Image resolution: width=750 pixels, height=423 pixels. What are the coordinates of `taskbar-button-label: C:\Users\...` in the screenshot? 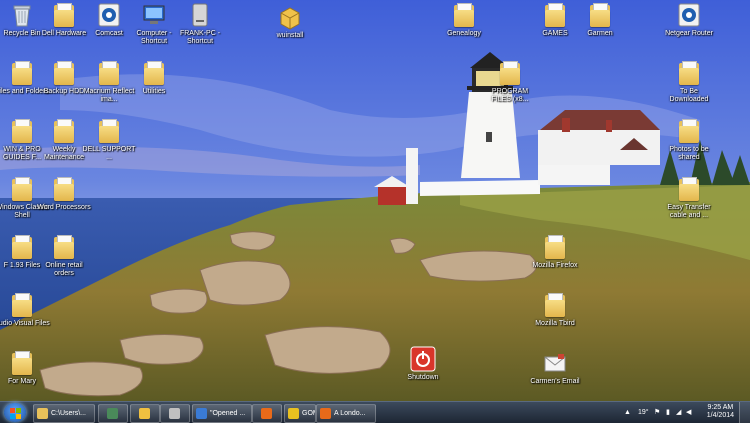 It's located at (69, 413).